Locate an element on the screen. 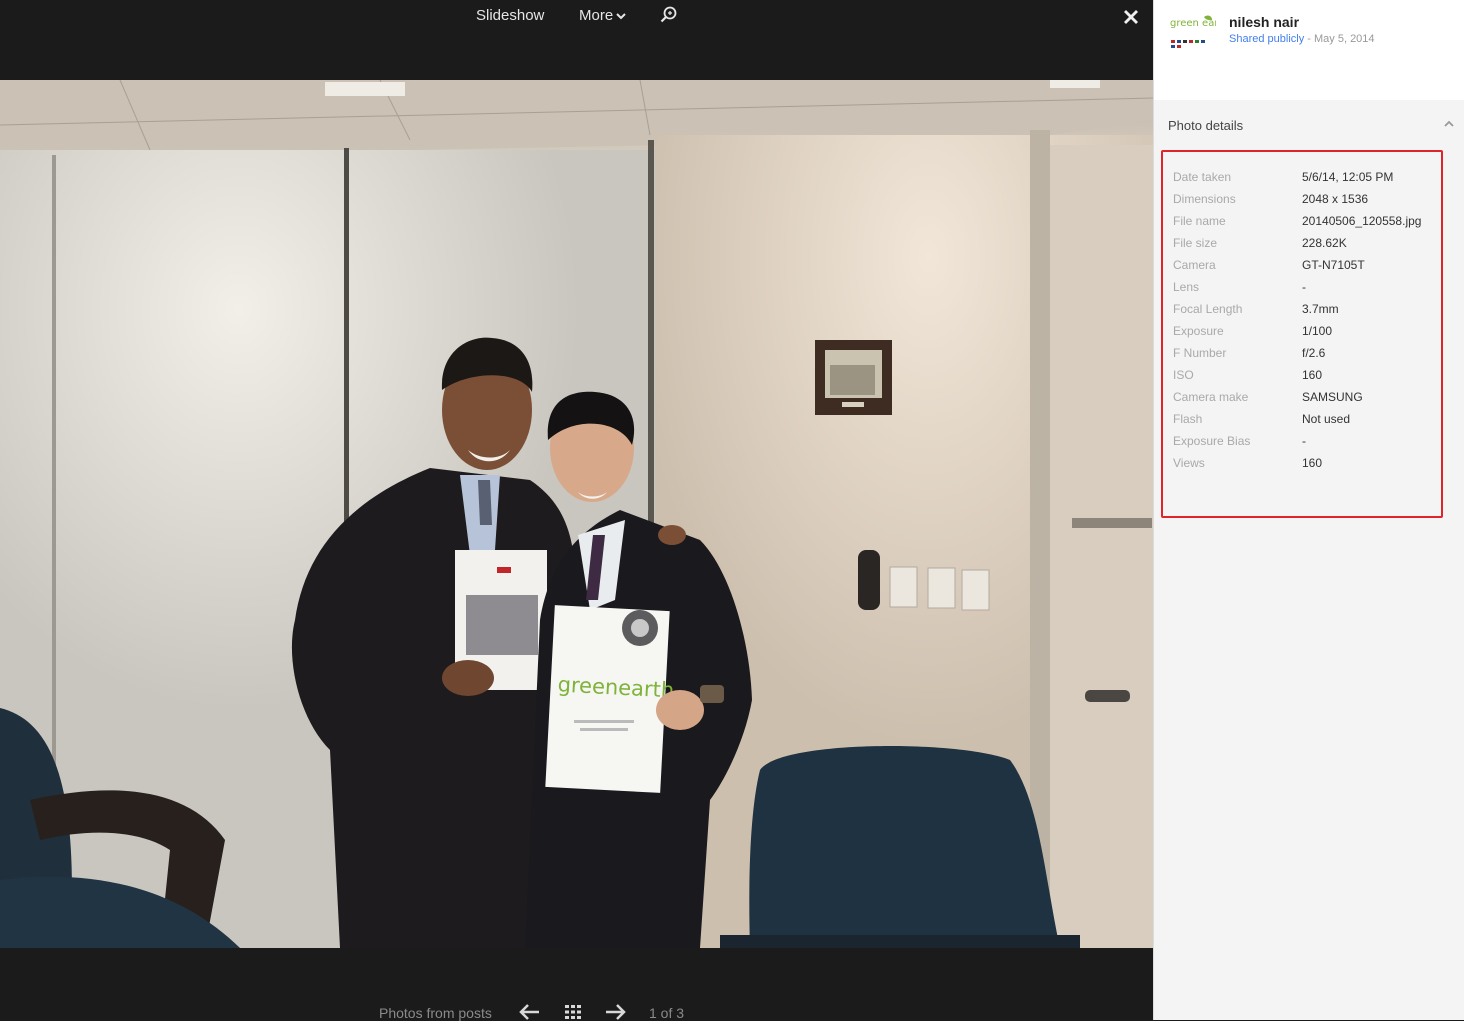 This screenshot has width=1464, height=1021. detail-label: File name is located at coordinates (1199, 221).